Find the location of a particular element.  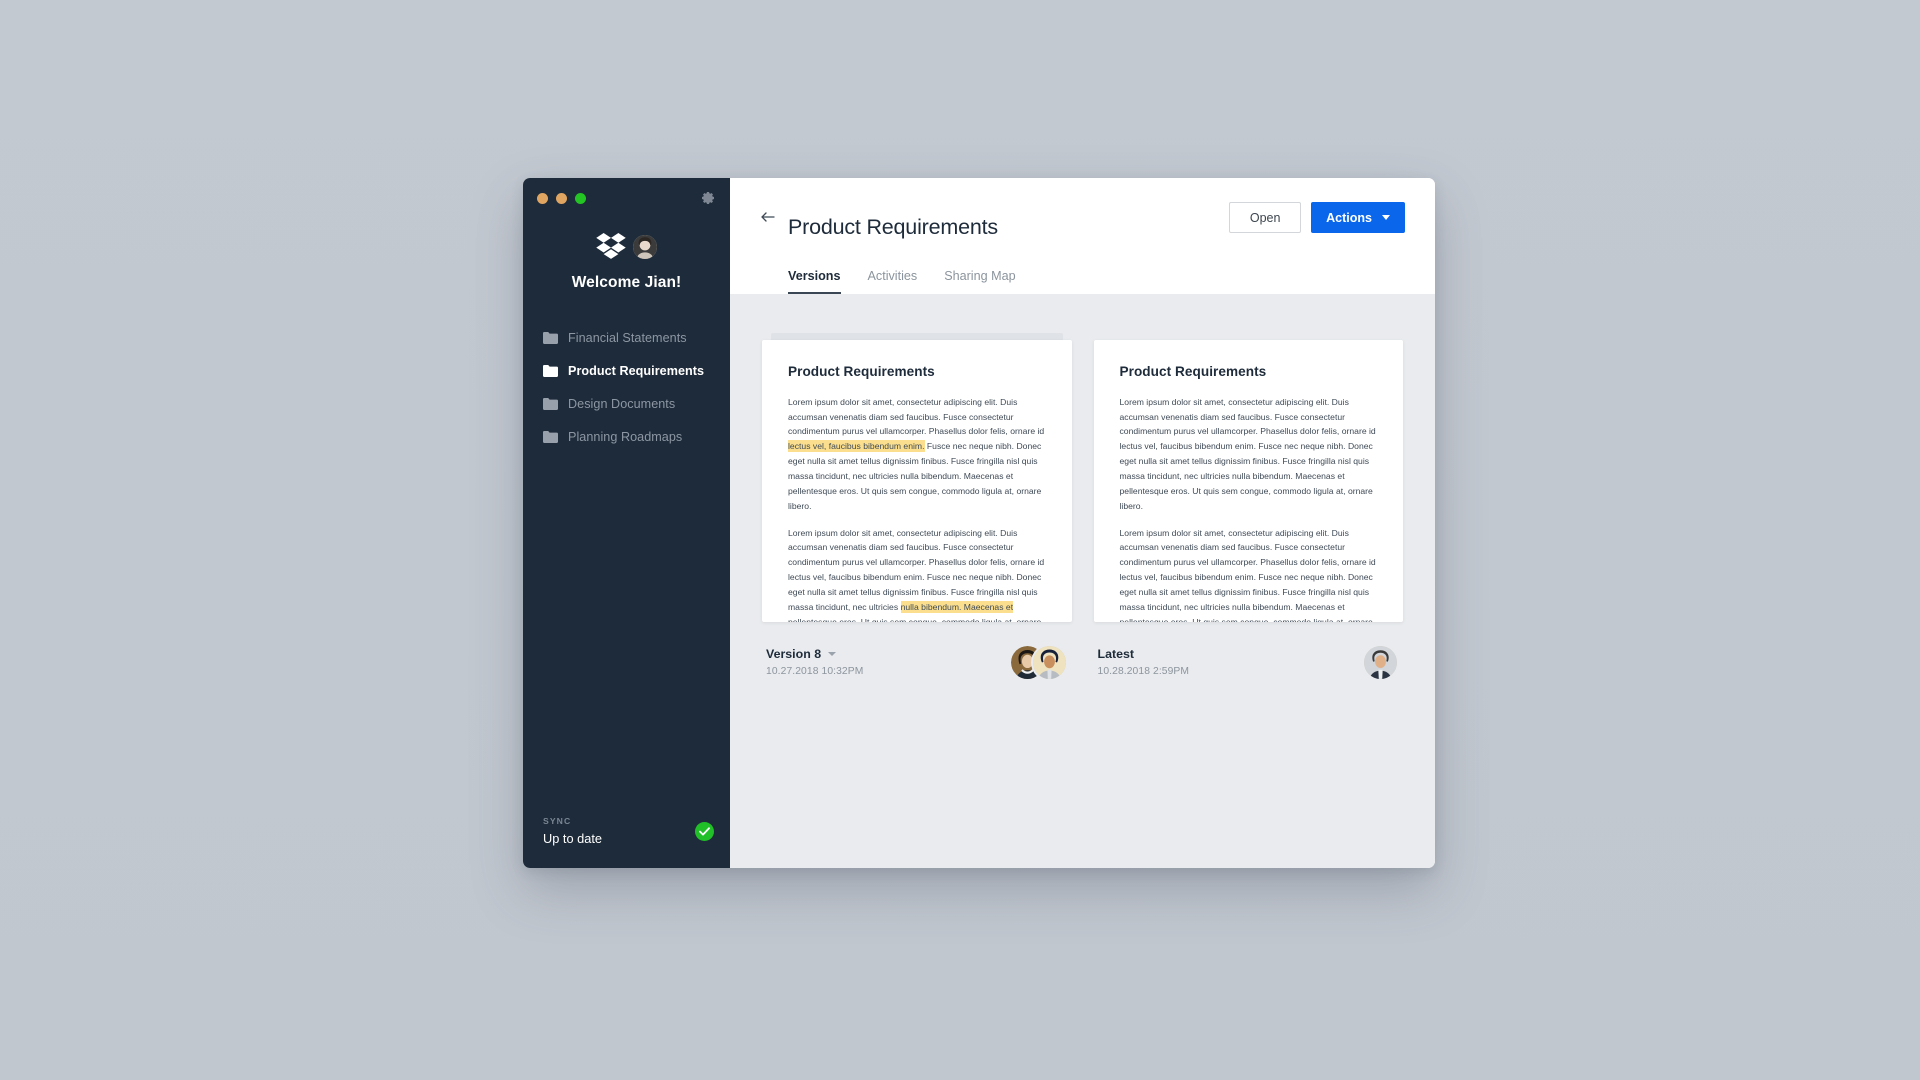

maximize-window-button is located at coordinates (580, 198).